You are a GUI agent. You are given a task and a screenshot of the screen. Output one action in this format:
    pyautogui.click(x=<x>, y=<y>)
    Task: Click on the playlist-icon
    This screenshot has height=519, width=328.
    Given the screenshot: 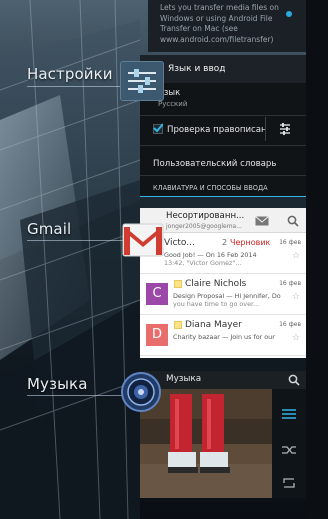 What is the action you would take?
    pyautogui.click(x=289, y=414)
    